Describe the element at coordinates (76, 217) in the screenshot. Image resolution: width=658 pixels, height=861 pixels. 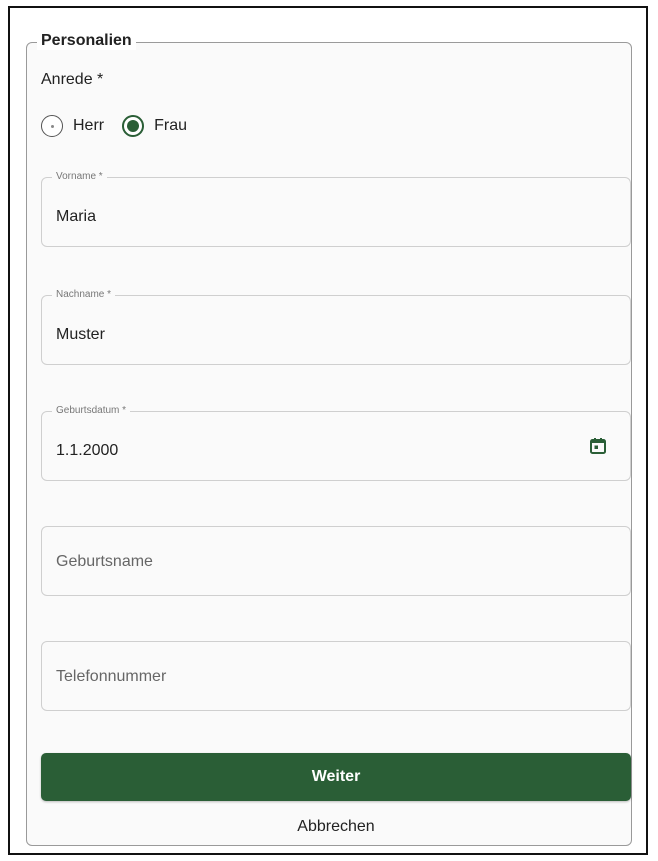
I see `vorname-value: Maria` at that location.